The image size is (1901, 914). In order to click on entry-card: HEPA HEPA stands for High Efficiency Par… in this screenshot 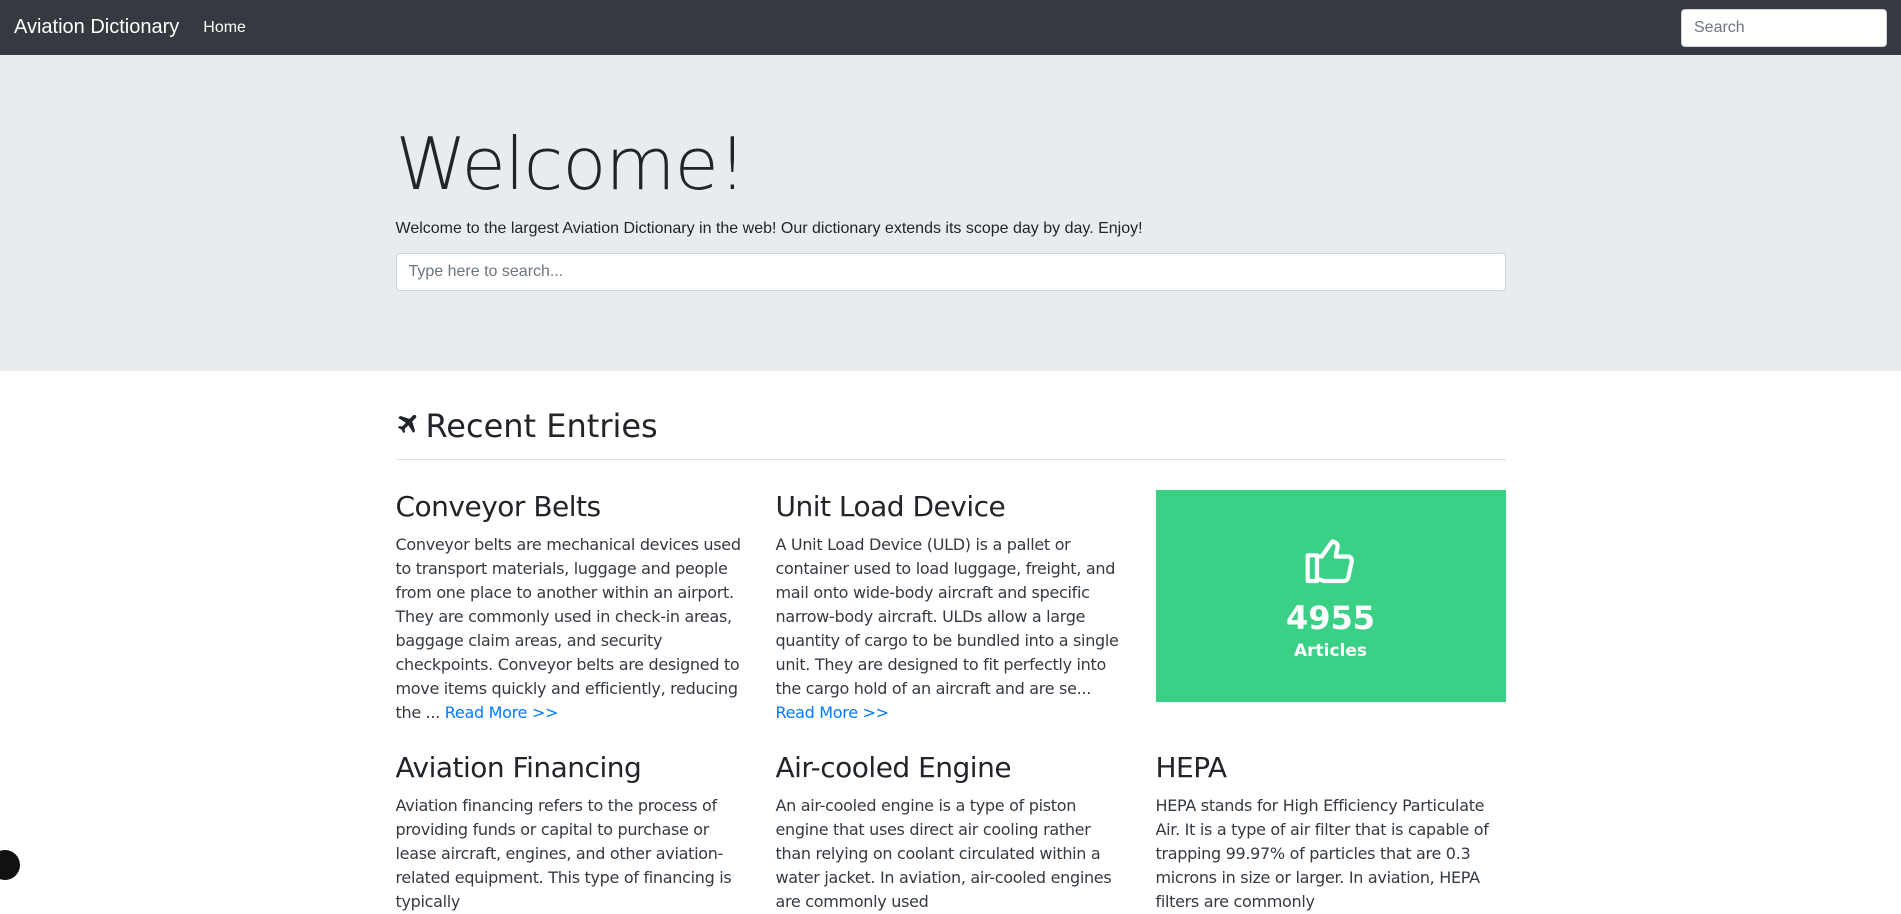, I will do `click(1331, 832)`.